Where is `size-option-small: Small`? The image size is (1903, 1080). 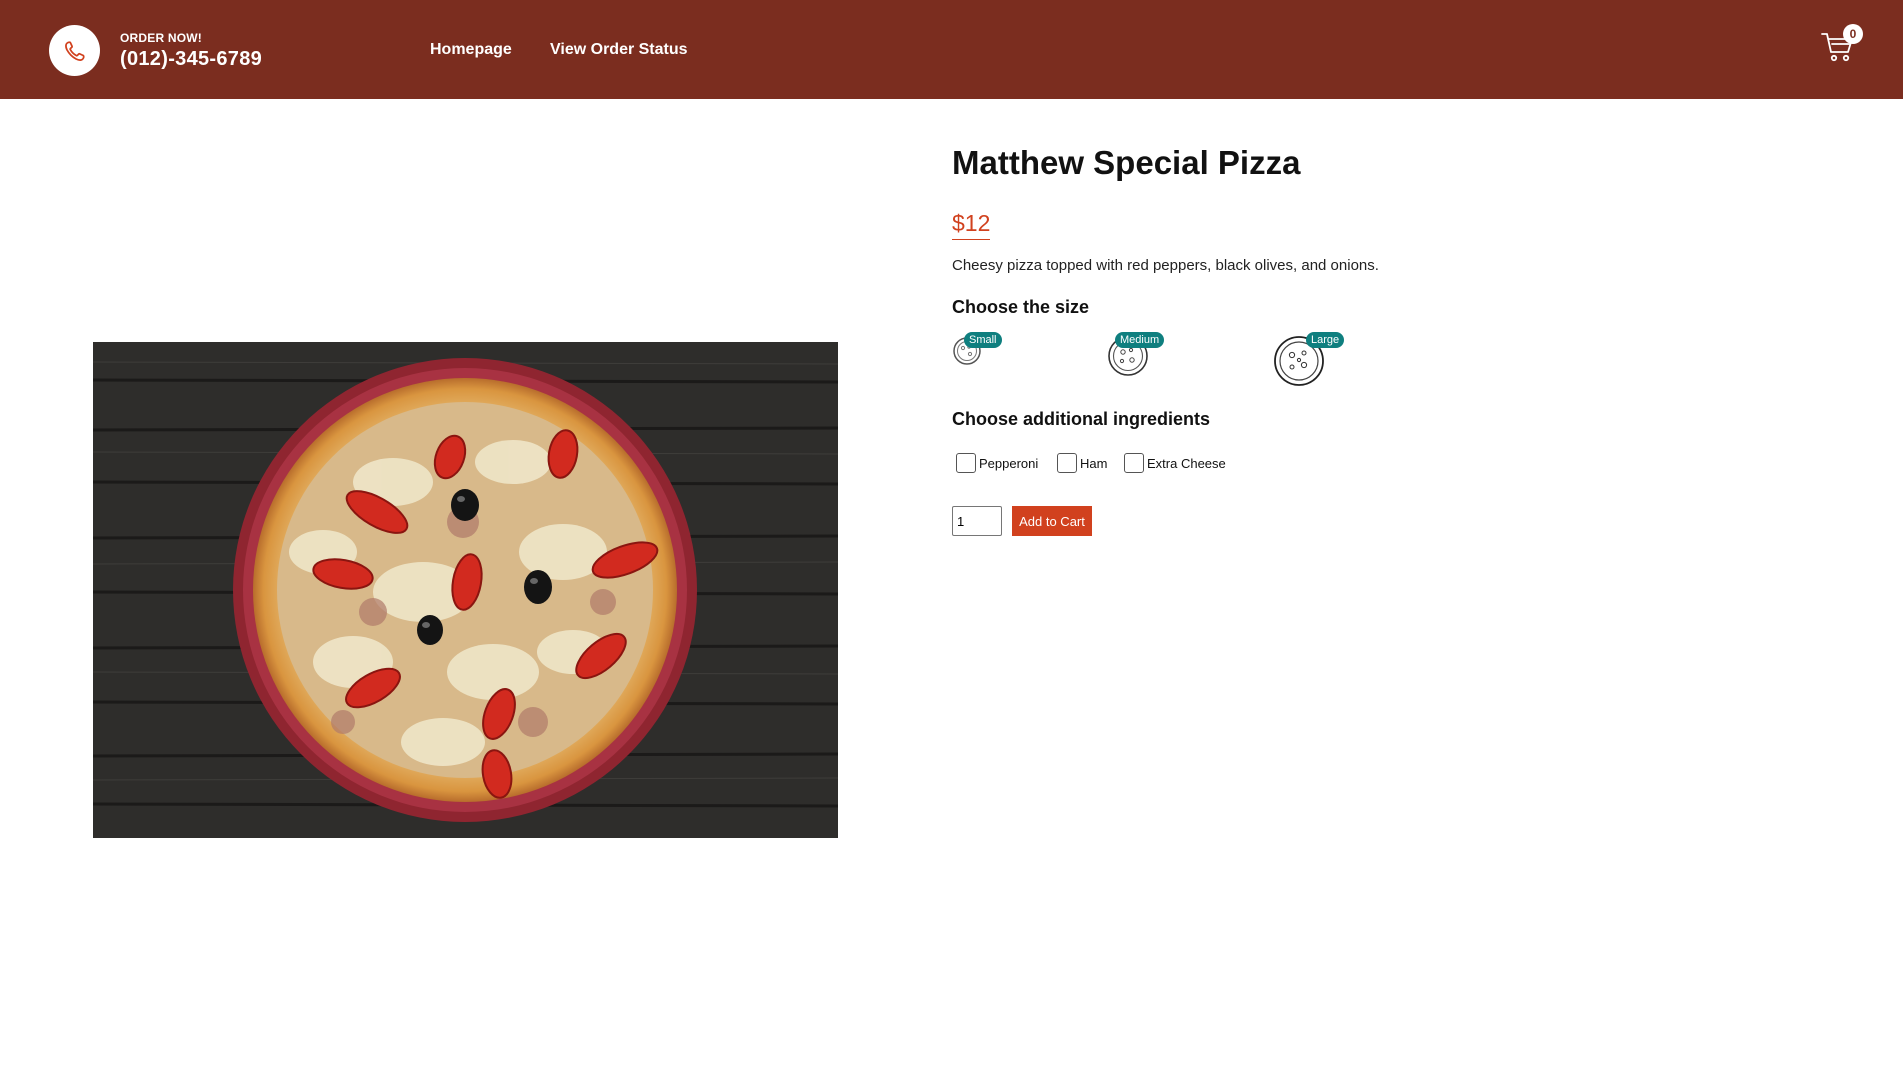
size-option-small: Small is located at coordinates (977, 351).